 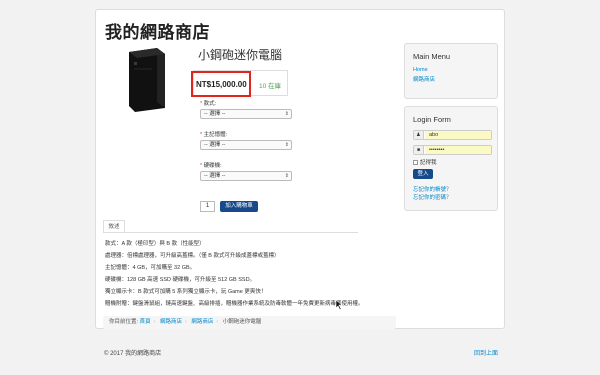 I want to click on username-field: ♟ abo, so click(x=452, y=135).